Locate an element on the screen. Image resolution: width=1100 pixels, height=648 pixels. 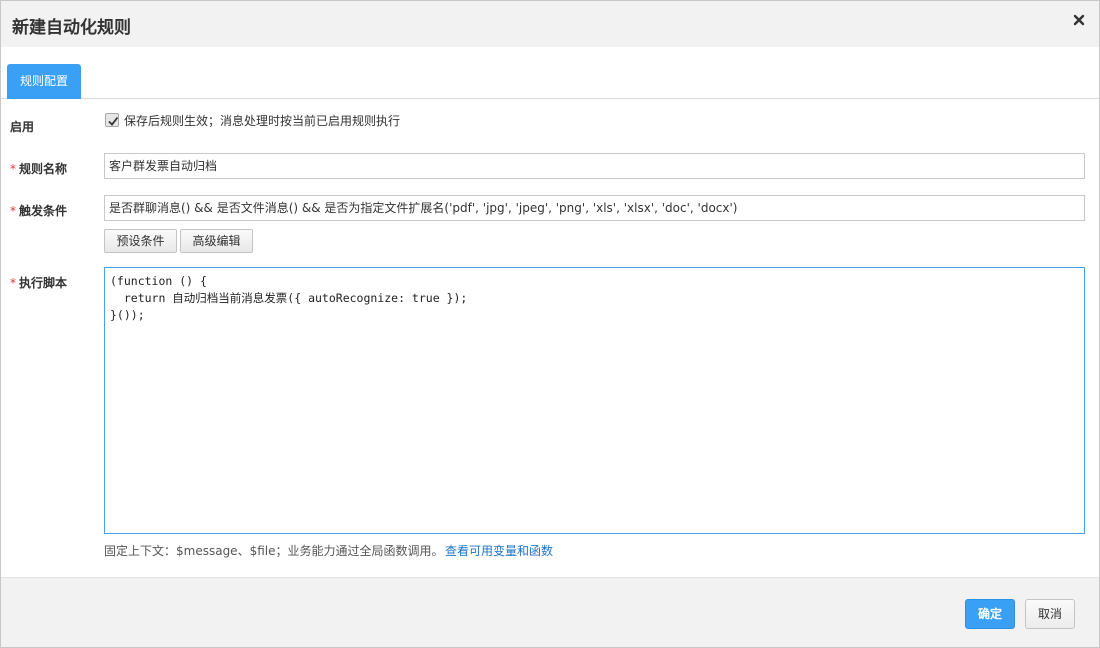
tab-bar: 规则配置 is located at coordinates (550, 73).